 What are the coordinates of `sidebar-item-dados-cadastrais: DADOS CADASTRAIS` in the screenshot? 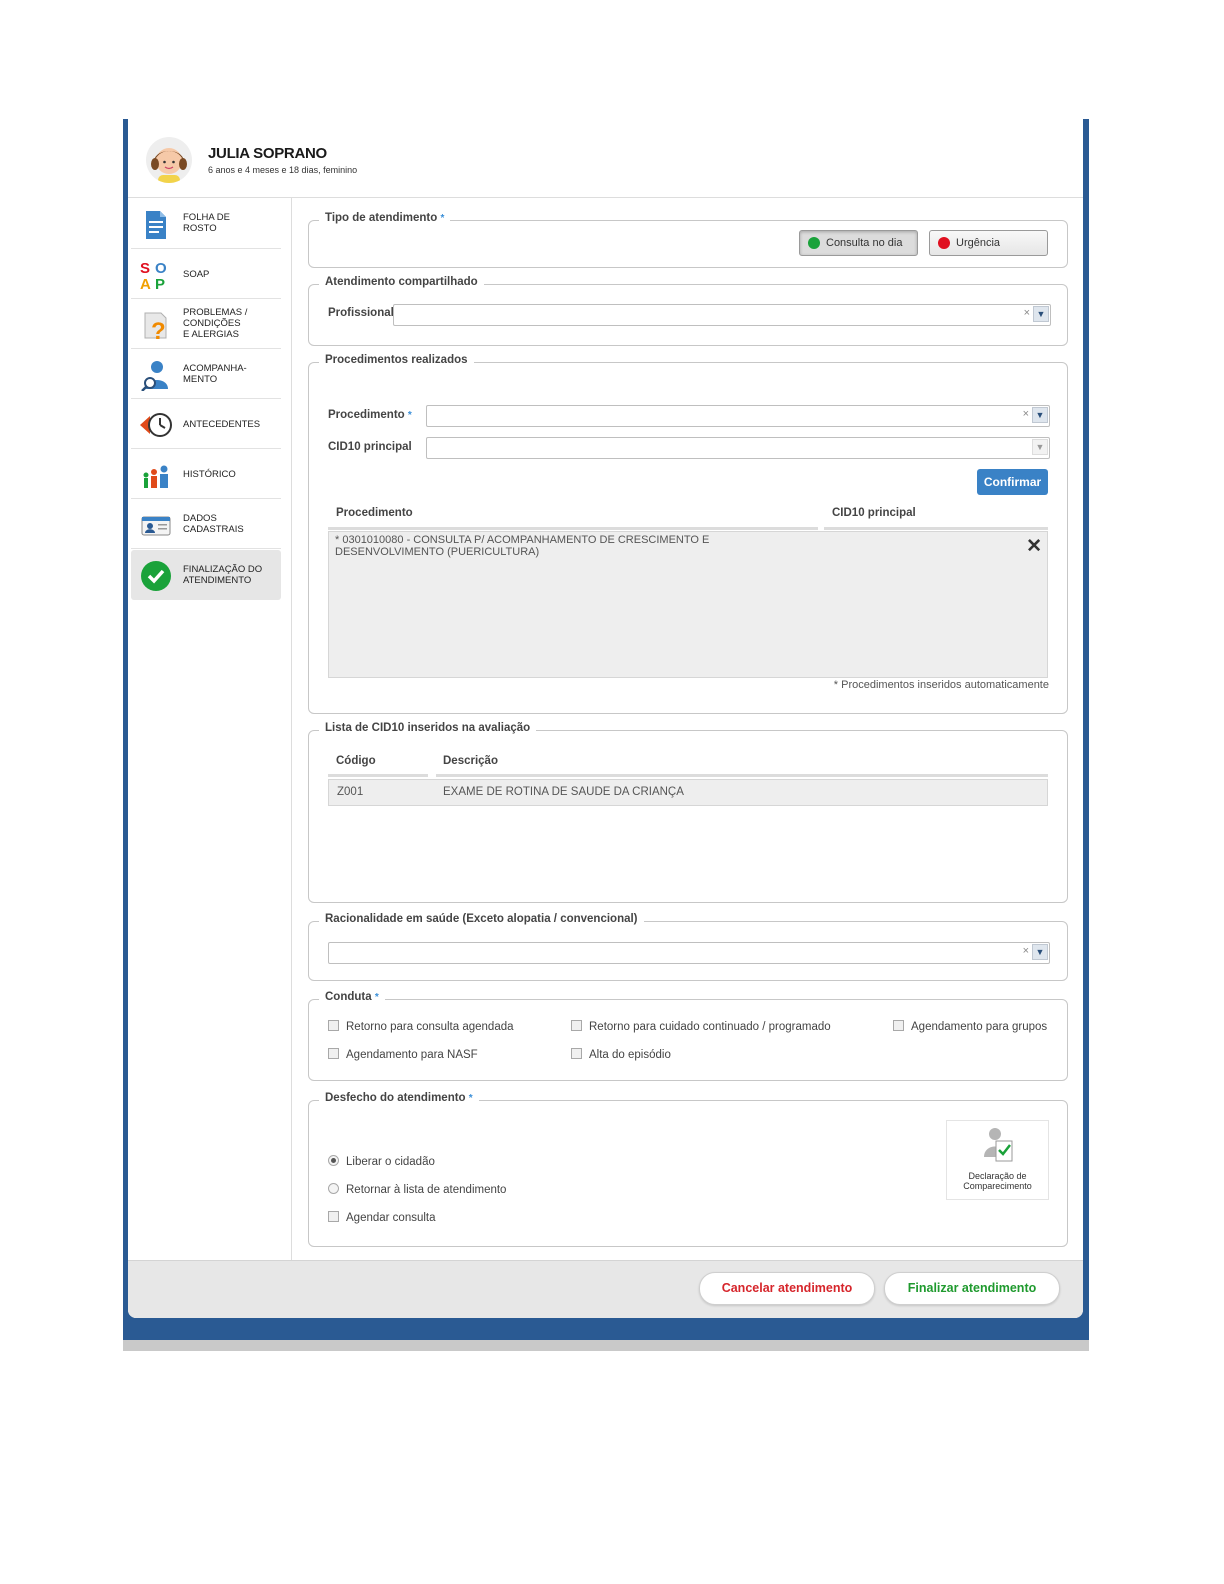 It's located at (206, 524).